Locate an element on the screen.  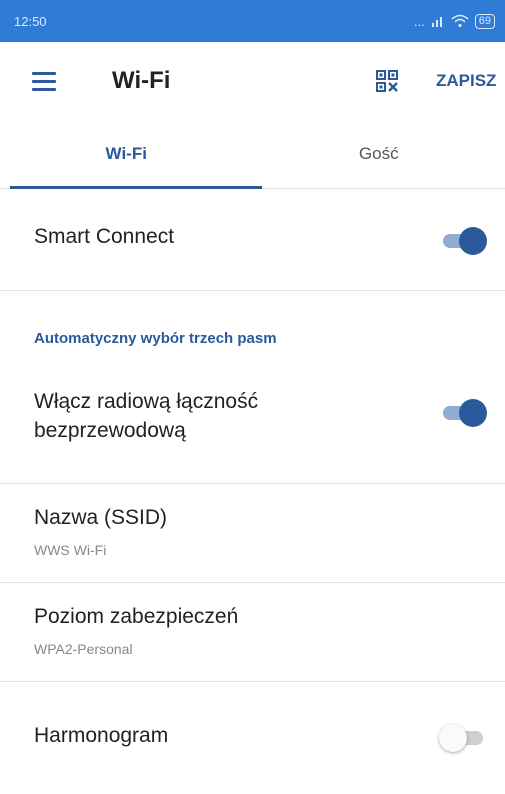
tab-wifi: Wi-Fi is located at coordinates (126, 156).